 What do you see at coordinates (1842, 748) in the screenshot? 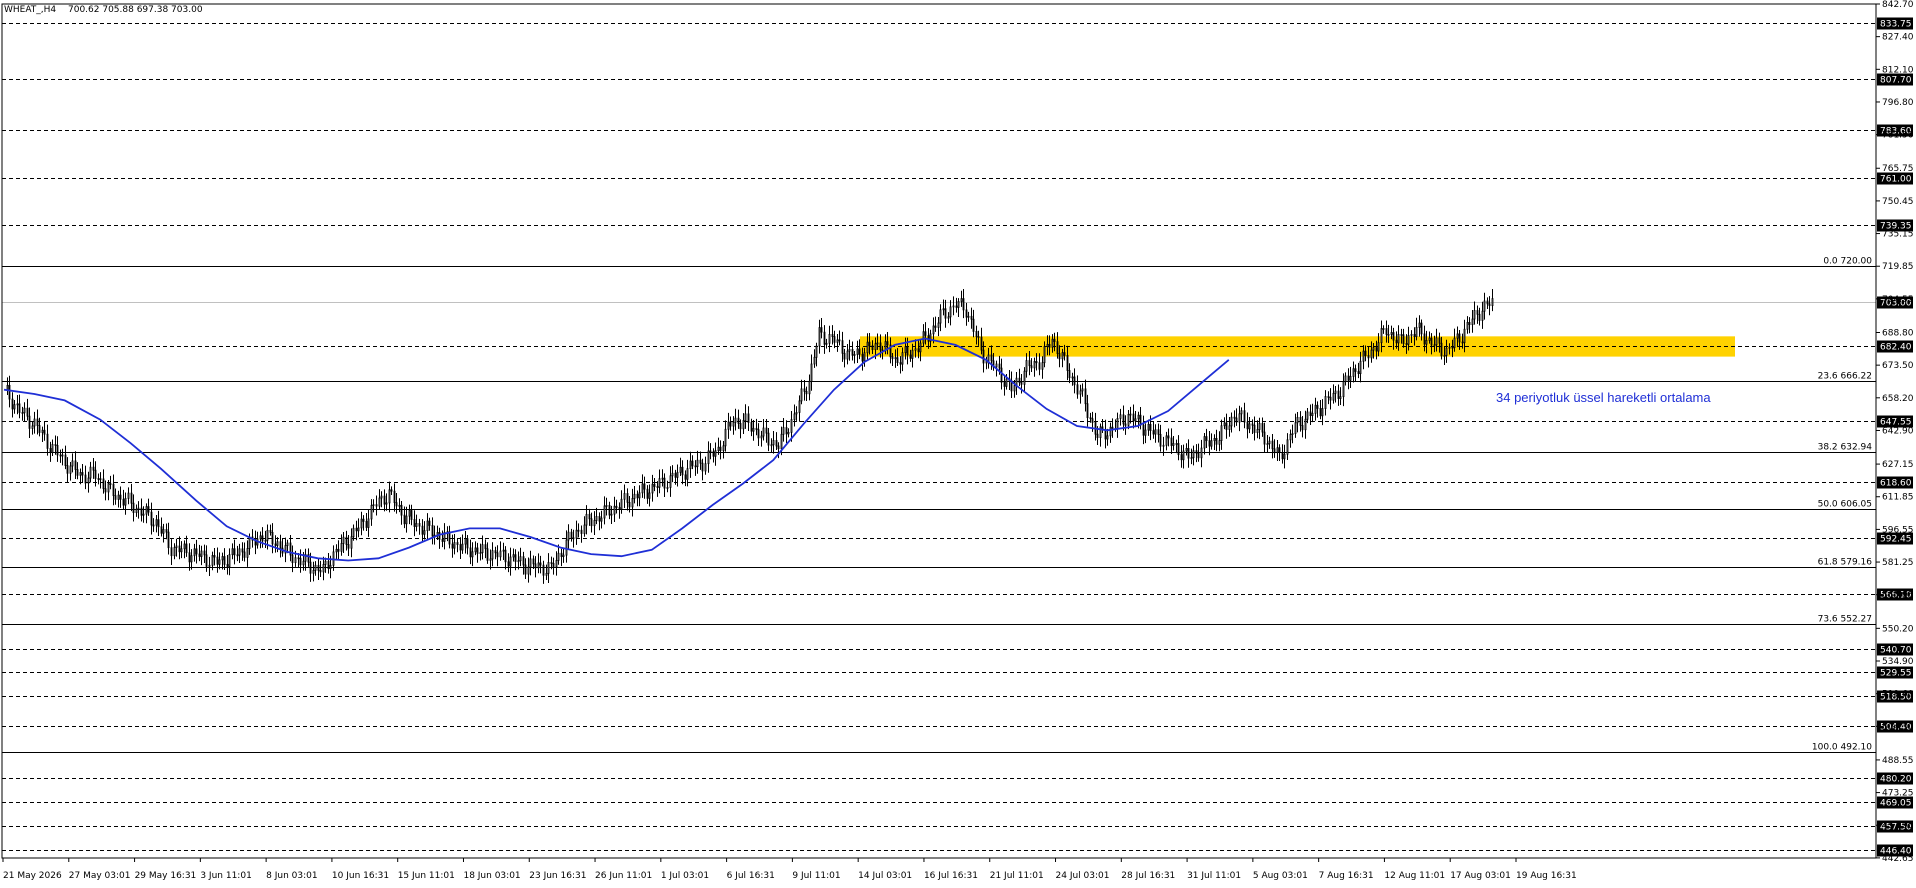
I see `fib-label: 100.0 492.10` at bounding box center [1842, 748].